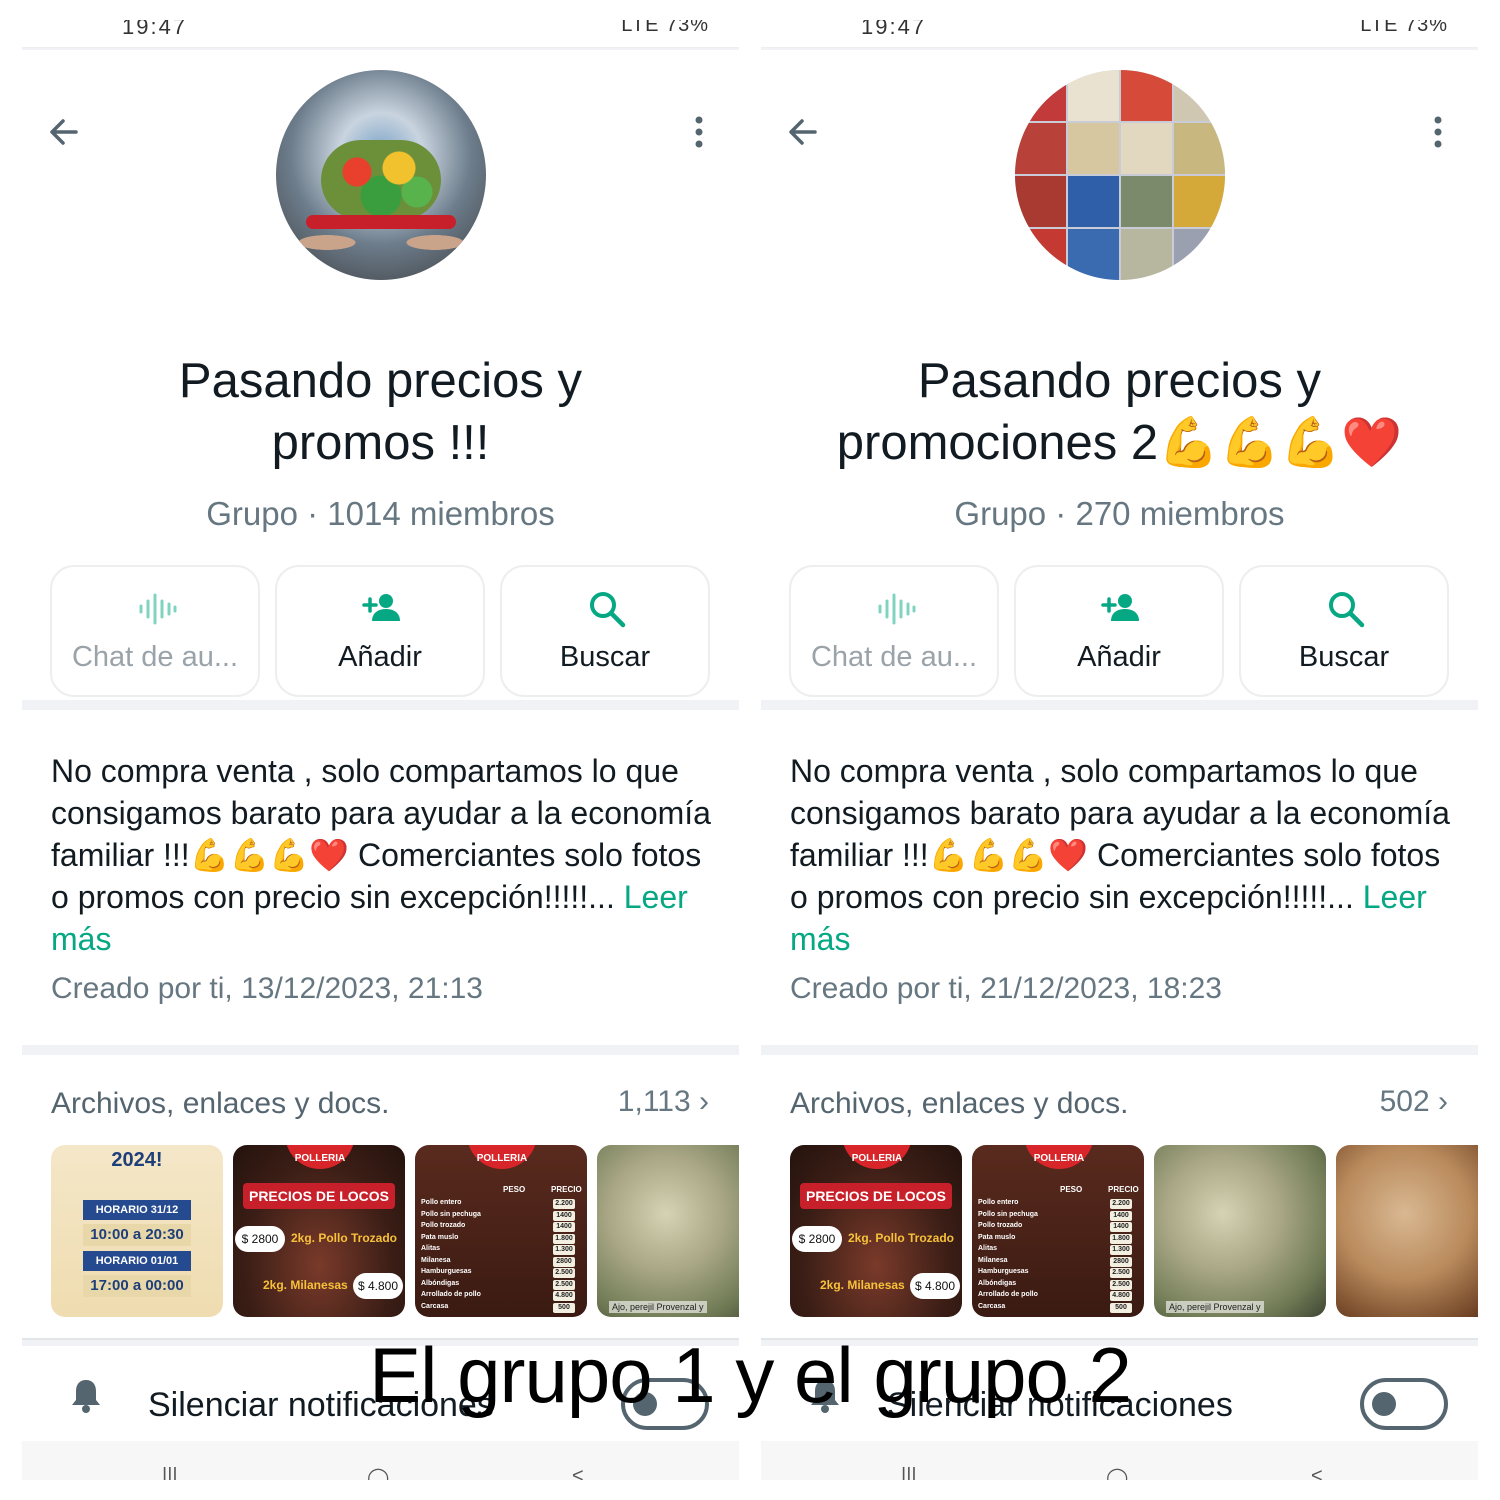  I want to click on system-nav-bar: ||| ◯ <, so click(380, 1460).